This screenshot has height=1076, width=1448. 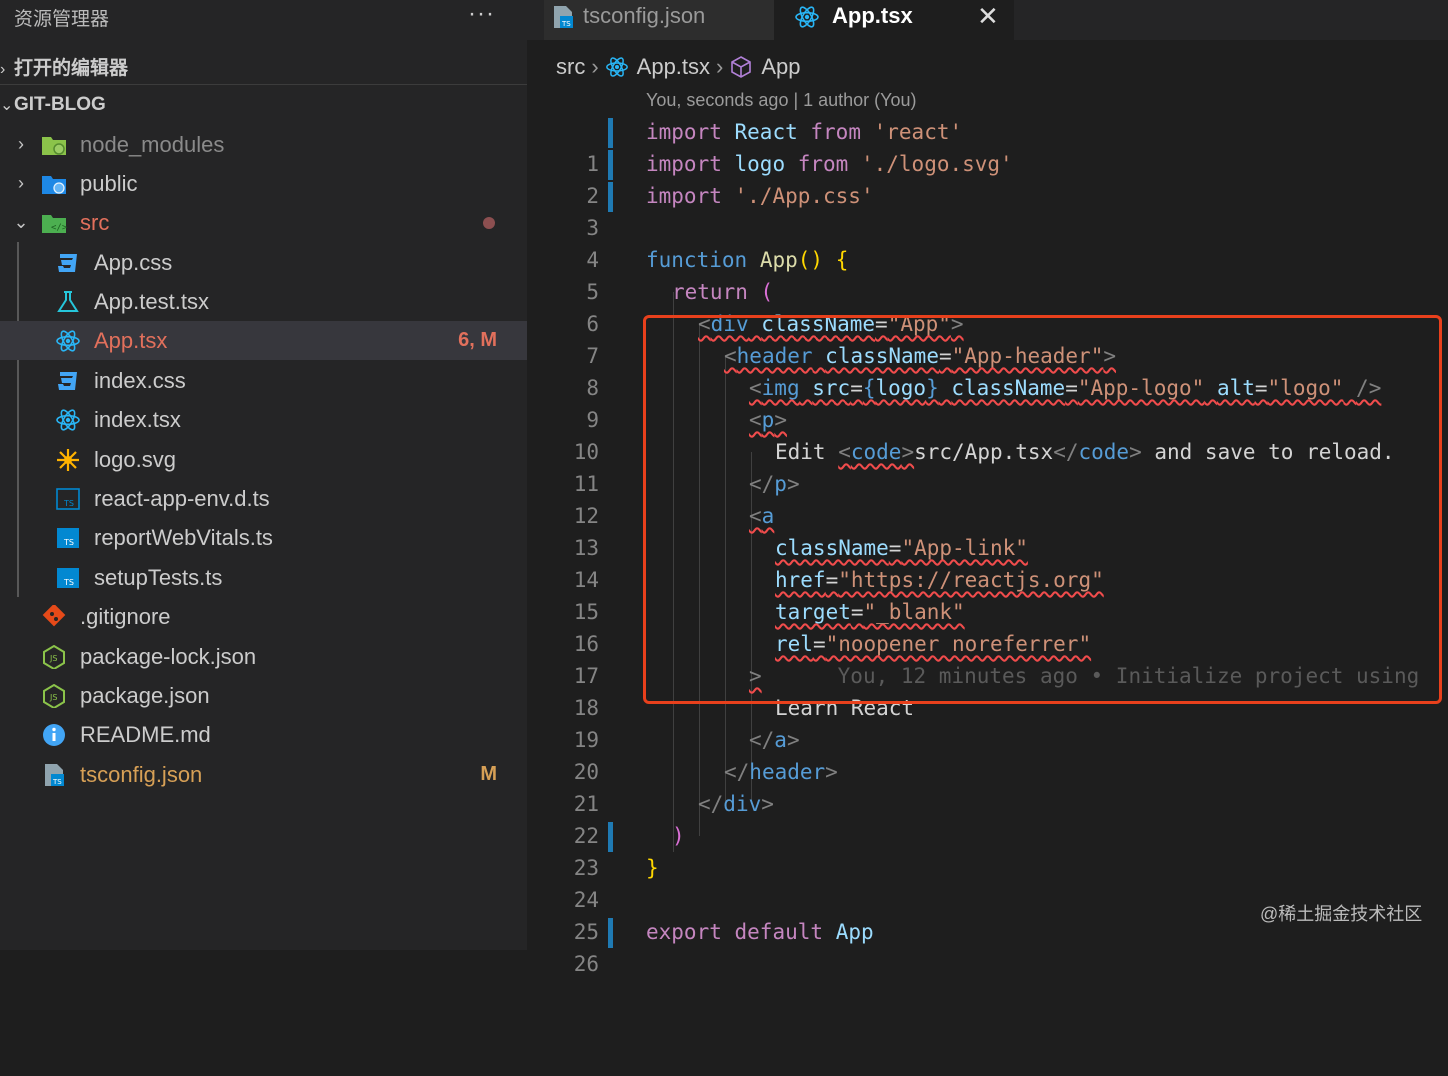 What do you see at coordinates (158, 577) in the screenshot?
I see `tree-item-label: setupTests.ts` at bounding box center [158, 577].